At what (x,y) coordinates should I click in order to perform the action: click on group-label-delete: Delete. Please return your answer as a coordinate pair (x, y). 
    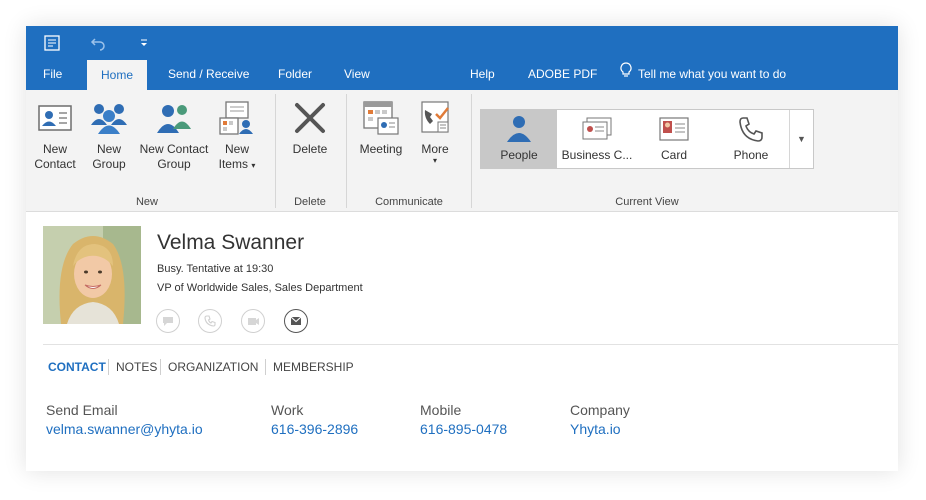
    Looking at the image, I should click on (310, 202).